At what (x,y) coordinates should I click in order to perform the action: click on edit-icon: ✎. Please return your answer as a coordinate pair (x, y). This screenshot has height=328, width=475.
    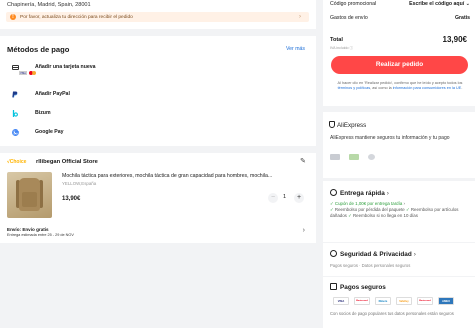
    Looking at the image, I should click on (303, 161).